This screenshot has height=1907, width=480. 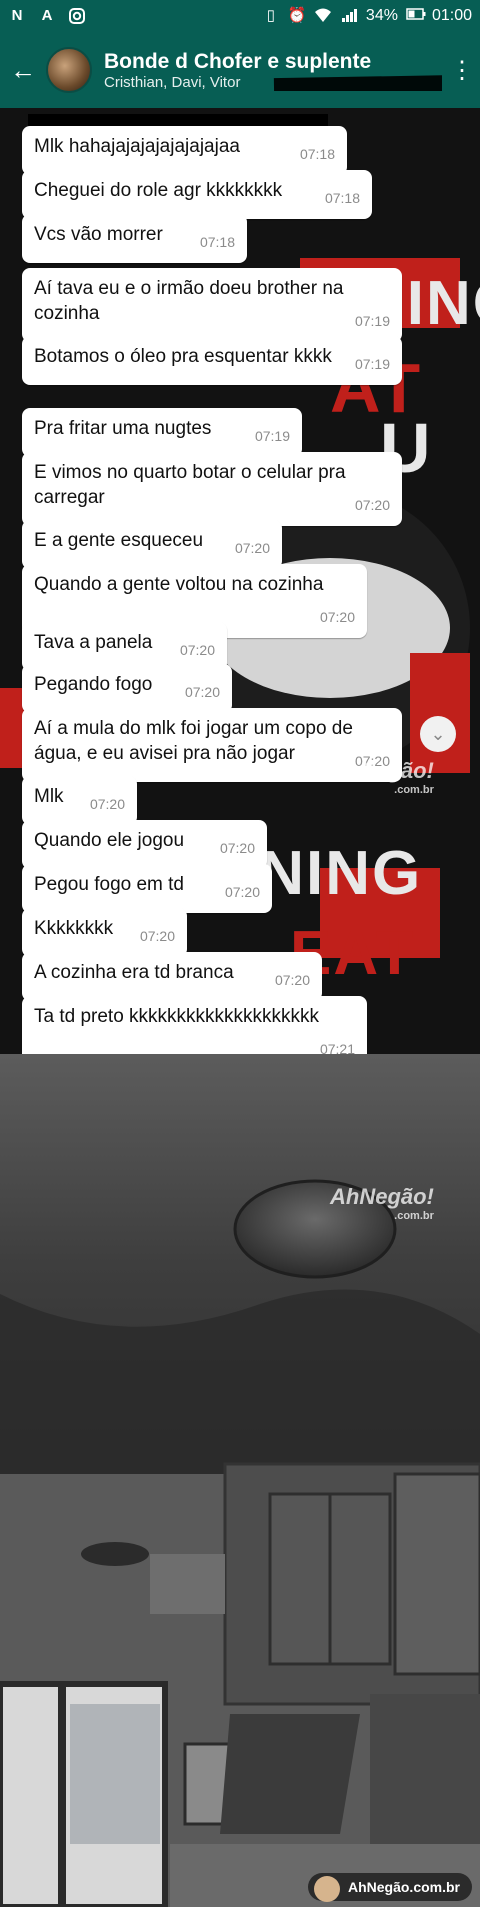 I want to click on message-bubble: E a gente esqueceu 07:20, so click(x=152, y=544).